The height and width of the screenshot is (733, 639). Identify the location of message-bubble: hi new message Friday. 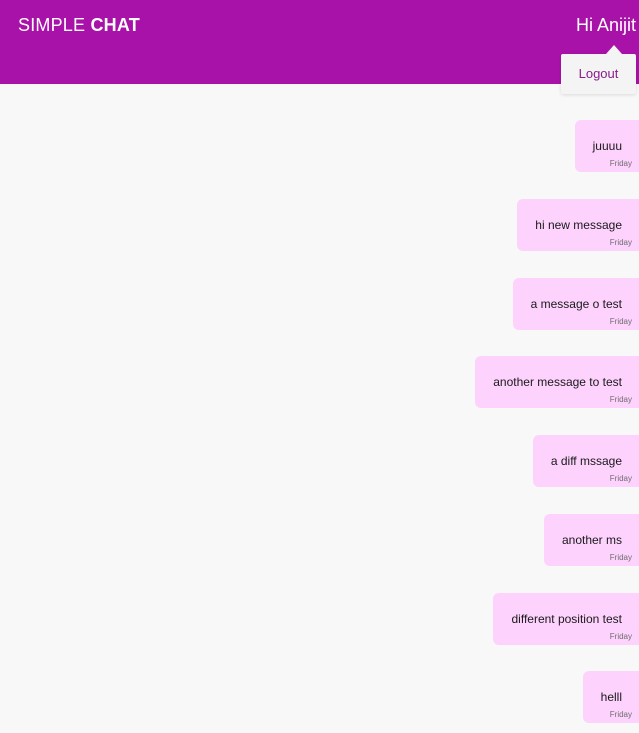
(578, 225).